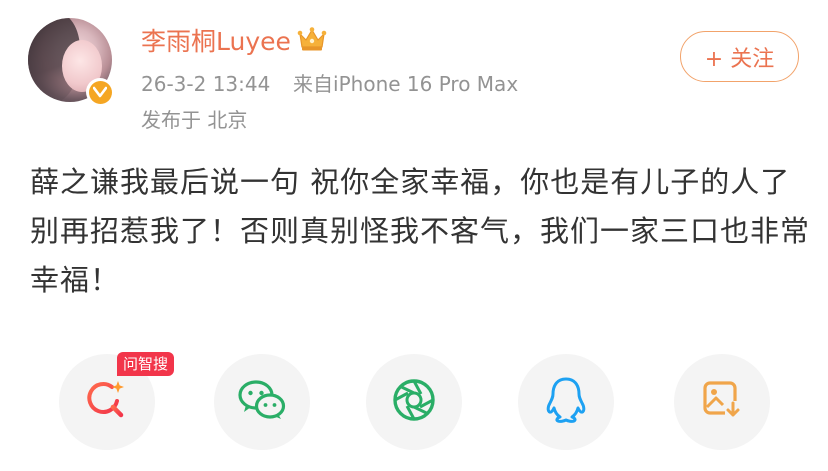  Describe the element at coordinates (216, 42) in the screenshot. I see `username: 李雨桐Luyee` at that location.